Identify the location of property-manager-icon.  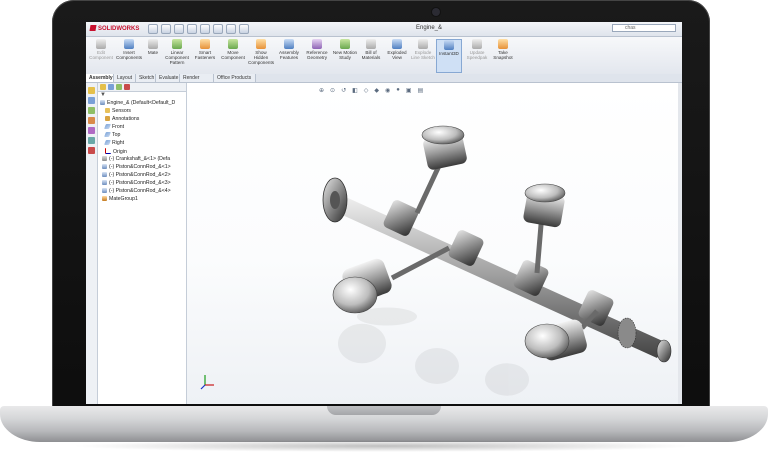
(111, 87).